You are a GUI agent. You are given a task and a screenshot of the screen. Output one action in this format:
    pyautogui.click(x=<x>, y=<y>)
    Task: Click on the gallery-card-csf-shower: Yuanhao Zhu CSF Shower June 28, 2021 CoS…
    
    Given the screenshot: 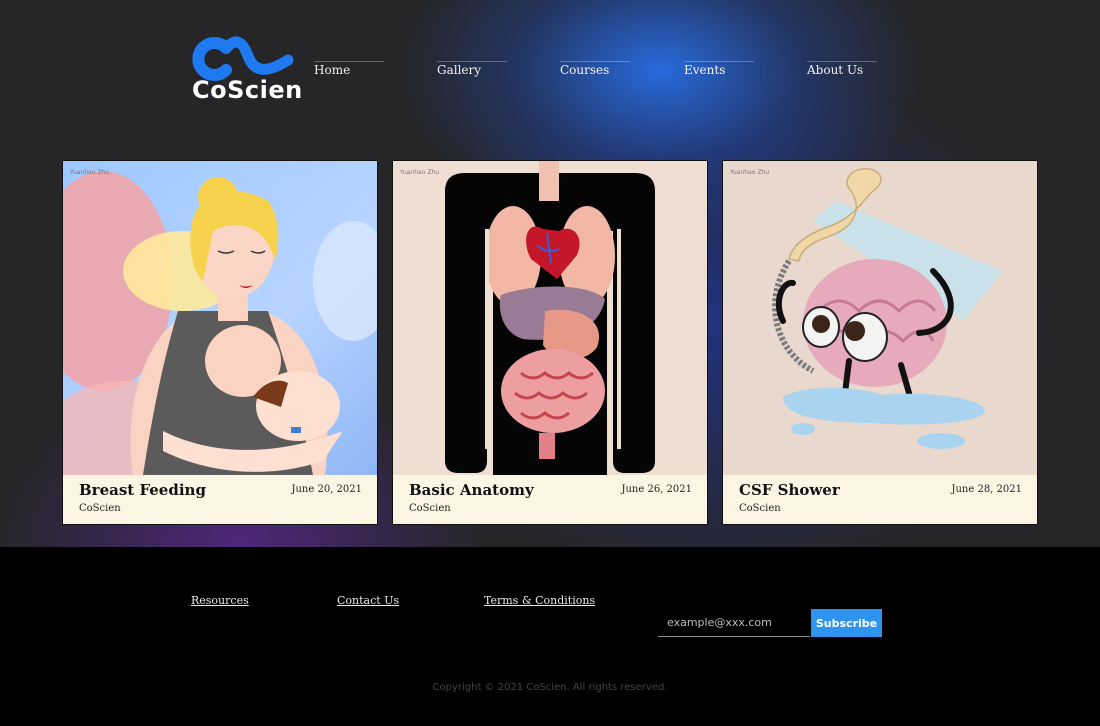 What is the action you would take?
    pyautogui.click(x=880, y=342)
    